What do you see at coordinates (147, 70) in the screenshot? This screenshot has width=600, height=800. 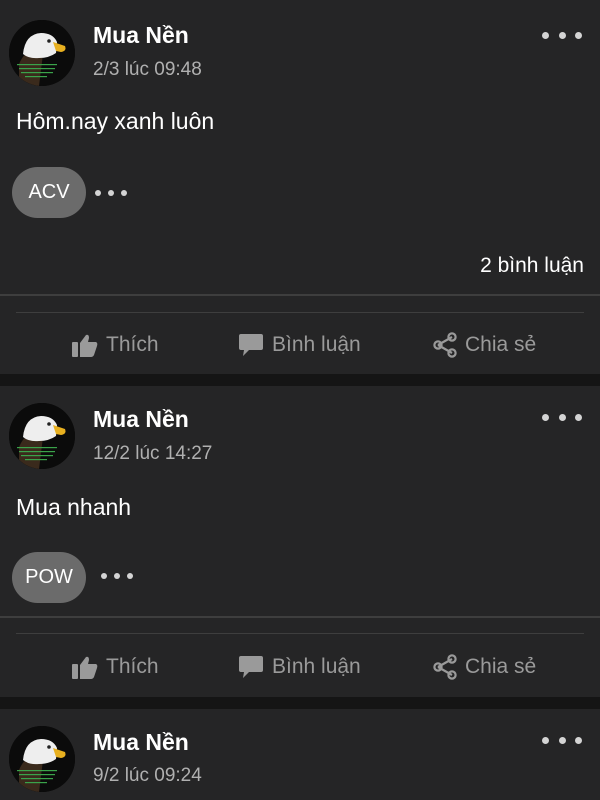 I see `post-time: 2/3 lúc 09:48` at bounding box center [147, 70].